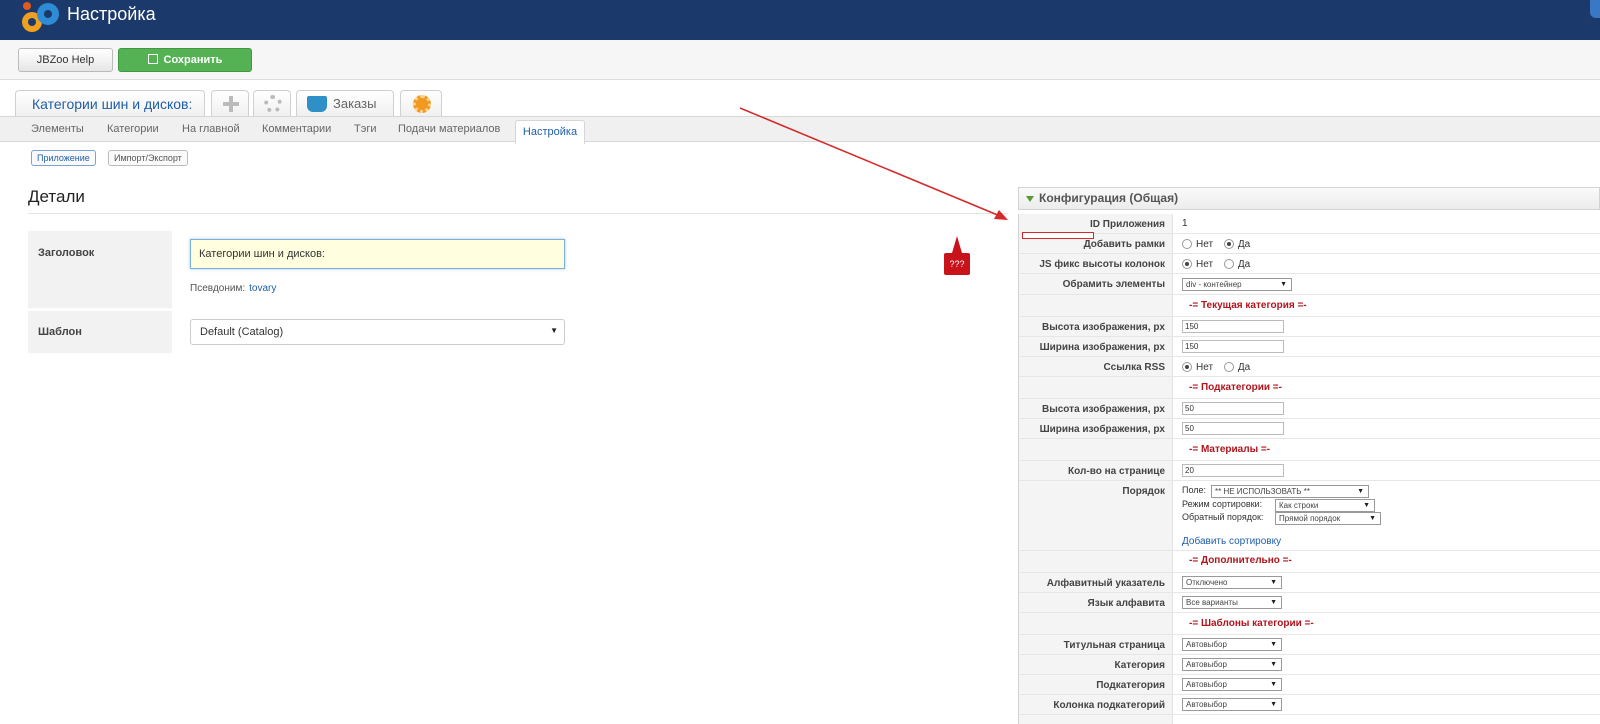  I want to click on orange-gear-icon, so click(422, 104).